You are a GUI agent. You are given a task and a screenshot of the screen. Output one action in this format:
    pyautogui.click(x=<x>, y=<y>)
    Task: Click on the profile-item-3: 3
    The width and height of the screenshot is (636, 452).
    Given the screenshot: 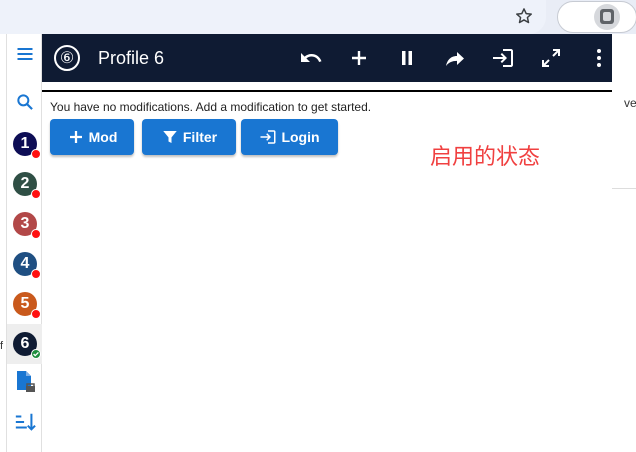 What is the action you would take?
    pyautogui.click(x=25, y=224)
    